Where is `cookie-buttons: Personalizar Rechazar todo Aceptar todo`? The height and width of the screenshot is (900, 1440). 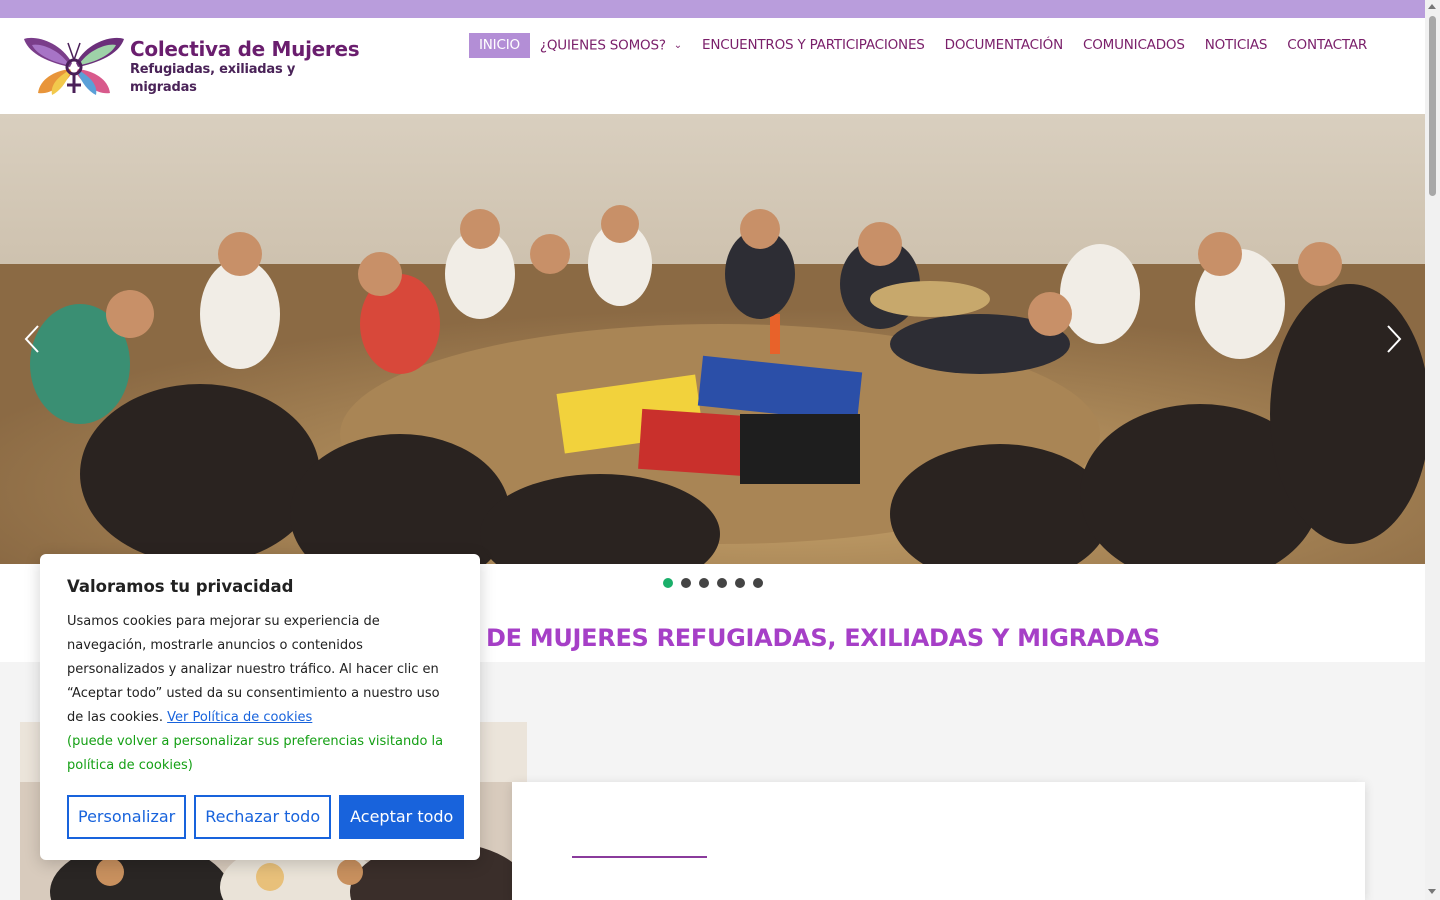
cookie-buttons: Personalizar Rechazar todo Aceptar todo is located at coordinates (266, 817).